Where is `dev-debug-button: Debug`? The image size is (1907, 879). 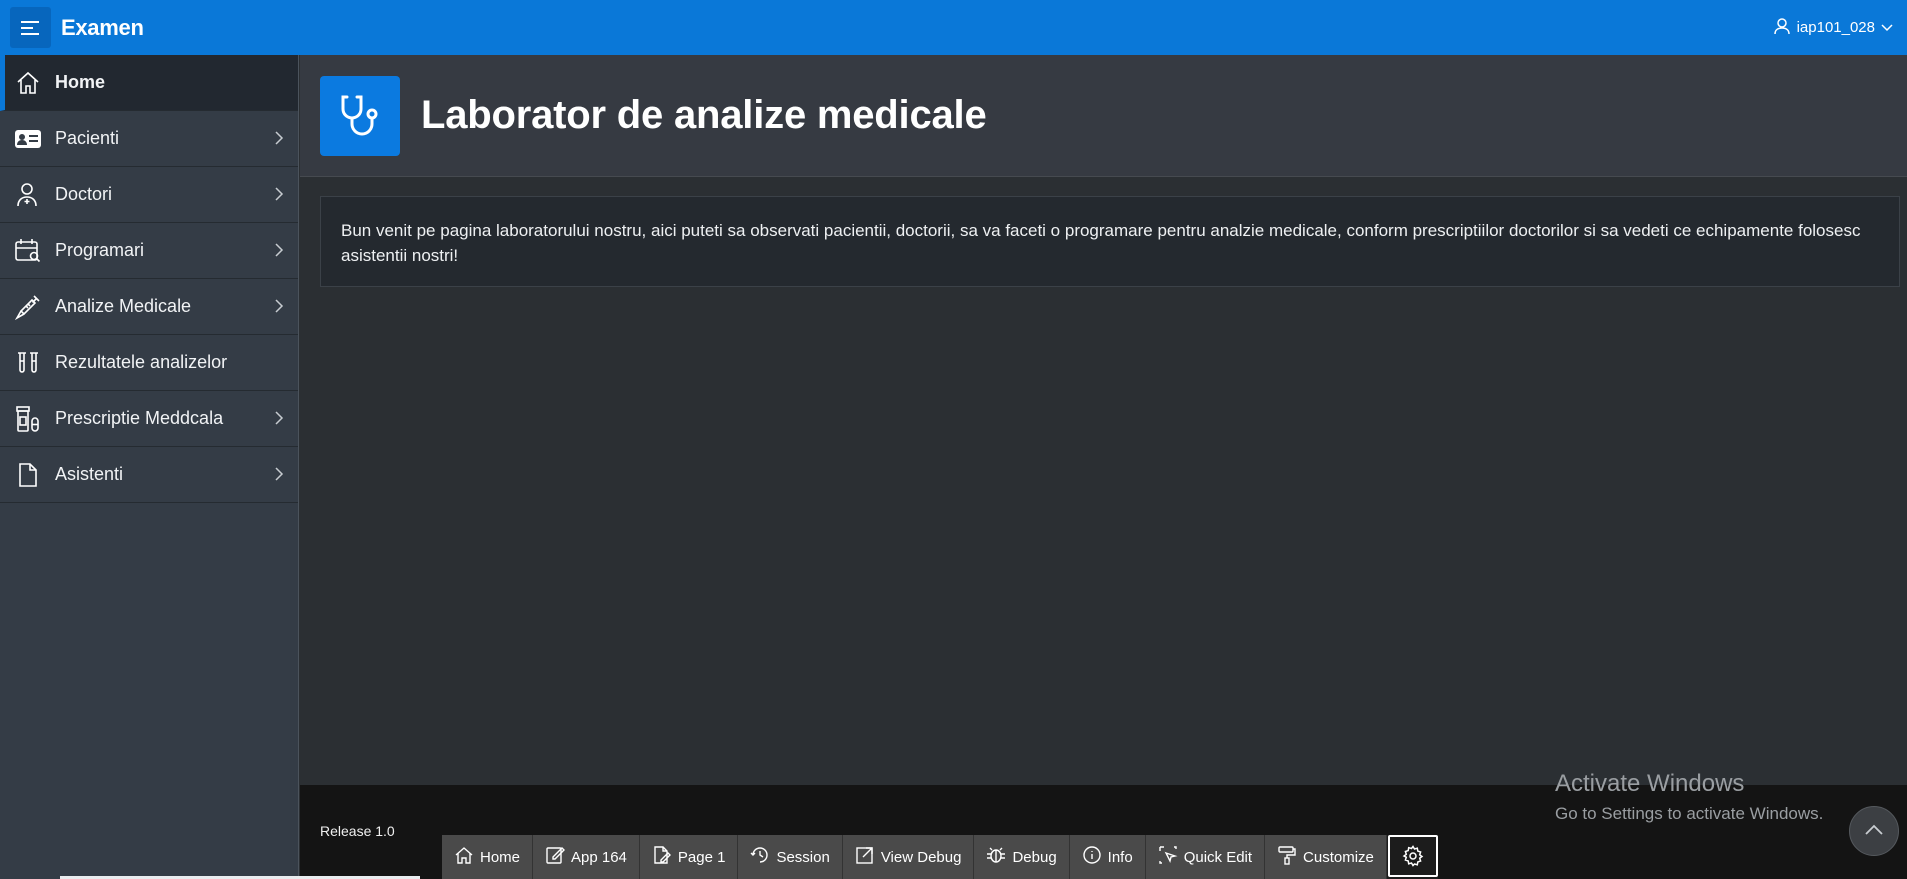
dev-debug-button: Debug is located at coordinates (1022, 857).